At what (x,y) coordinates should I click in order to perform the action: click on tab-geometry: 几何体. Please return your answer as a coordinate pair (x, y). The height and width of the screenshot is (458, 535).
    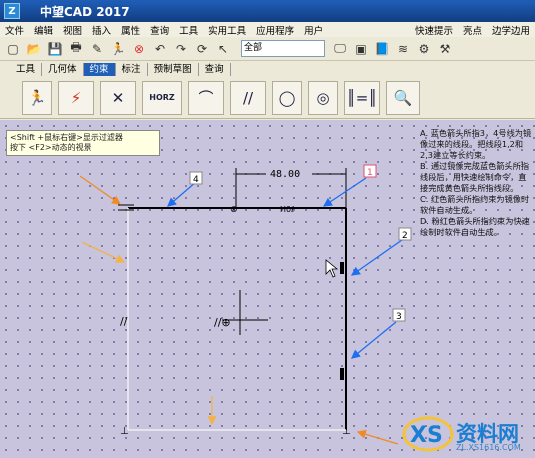
    Looking at the image, I should click on (63, 69).